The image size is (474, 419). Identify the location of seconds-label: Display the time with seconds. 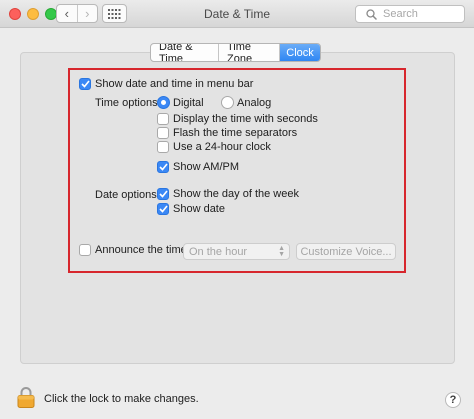
(245, 119).